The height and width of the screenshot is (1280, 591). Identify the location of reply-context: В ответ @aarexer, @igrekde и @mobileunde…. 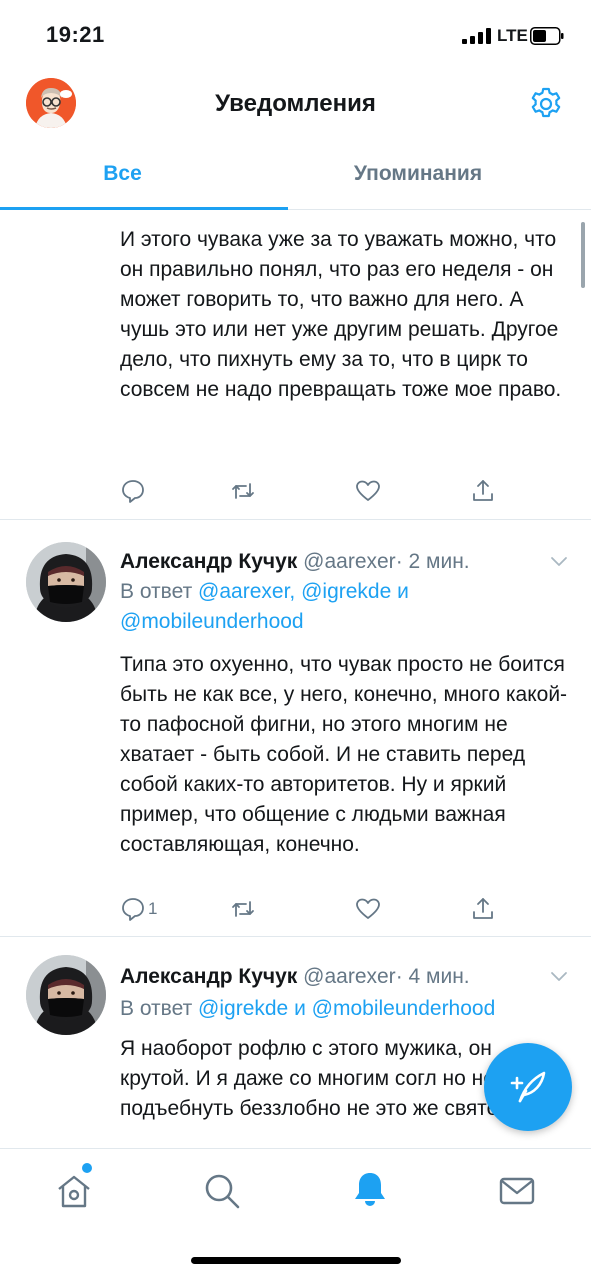
(340, 607).